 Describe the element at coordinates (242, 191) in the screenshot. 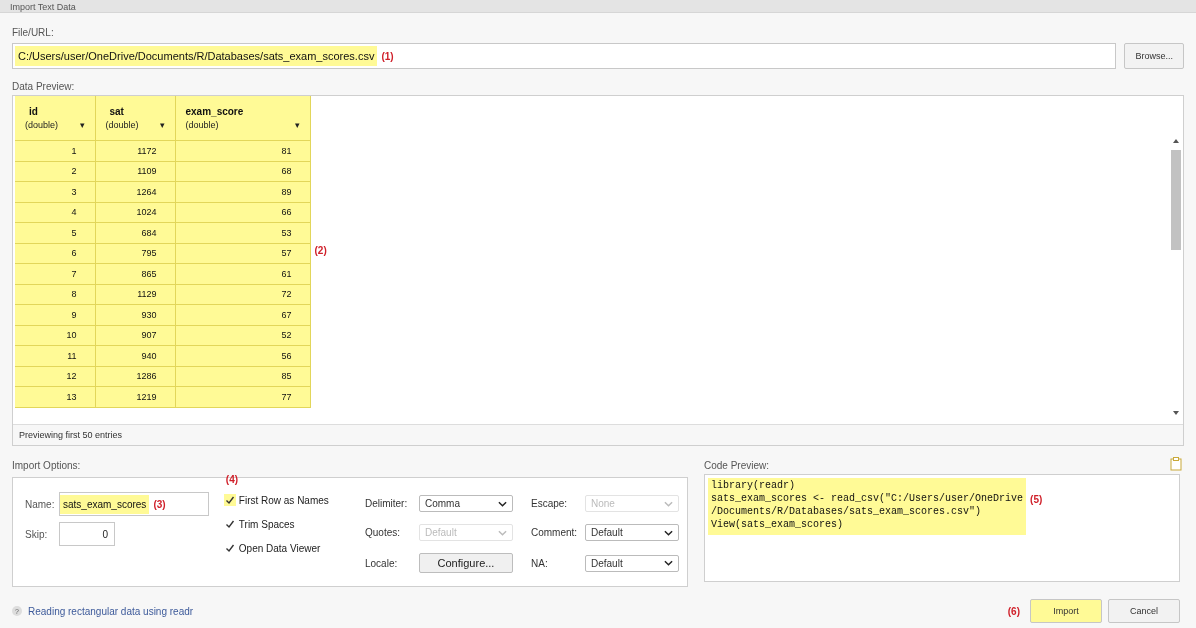

I see `table-cell: 89` at that location.